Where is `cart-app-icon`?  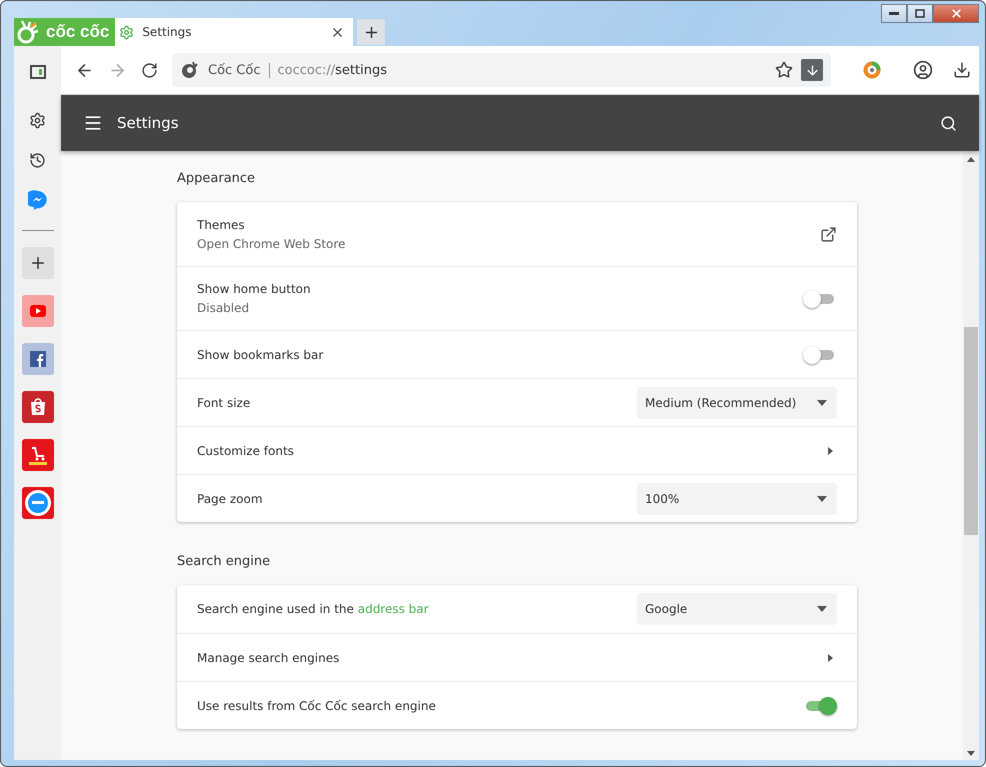
cart-app-icon is located at coordinates (38, 455).